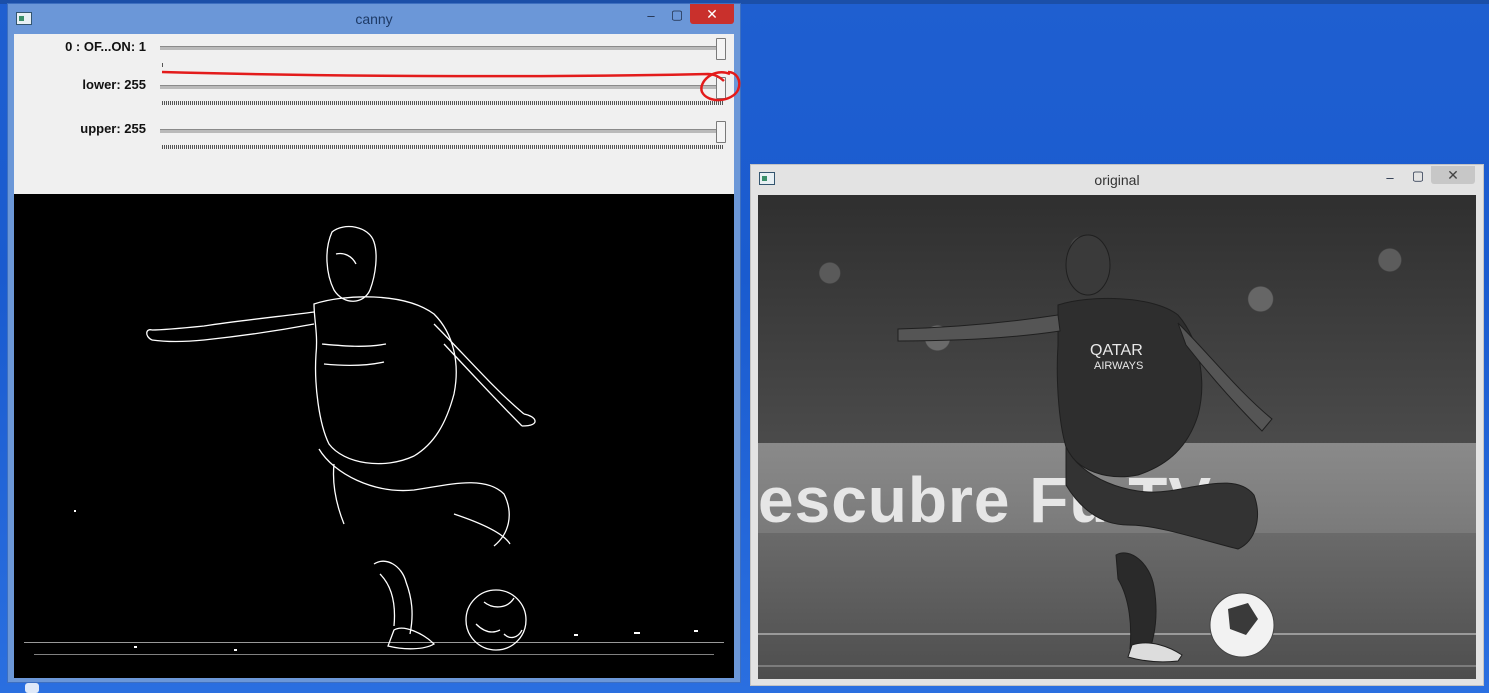 This screenshot has height=693, width=1489. Describe the element at coordinates (374, 582) in the screenshot. I see `edge-noise` at that location.